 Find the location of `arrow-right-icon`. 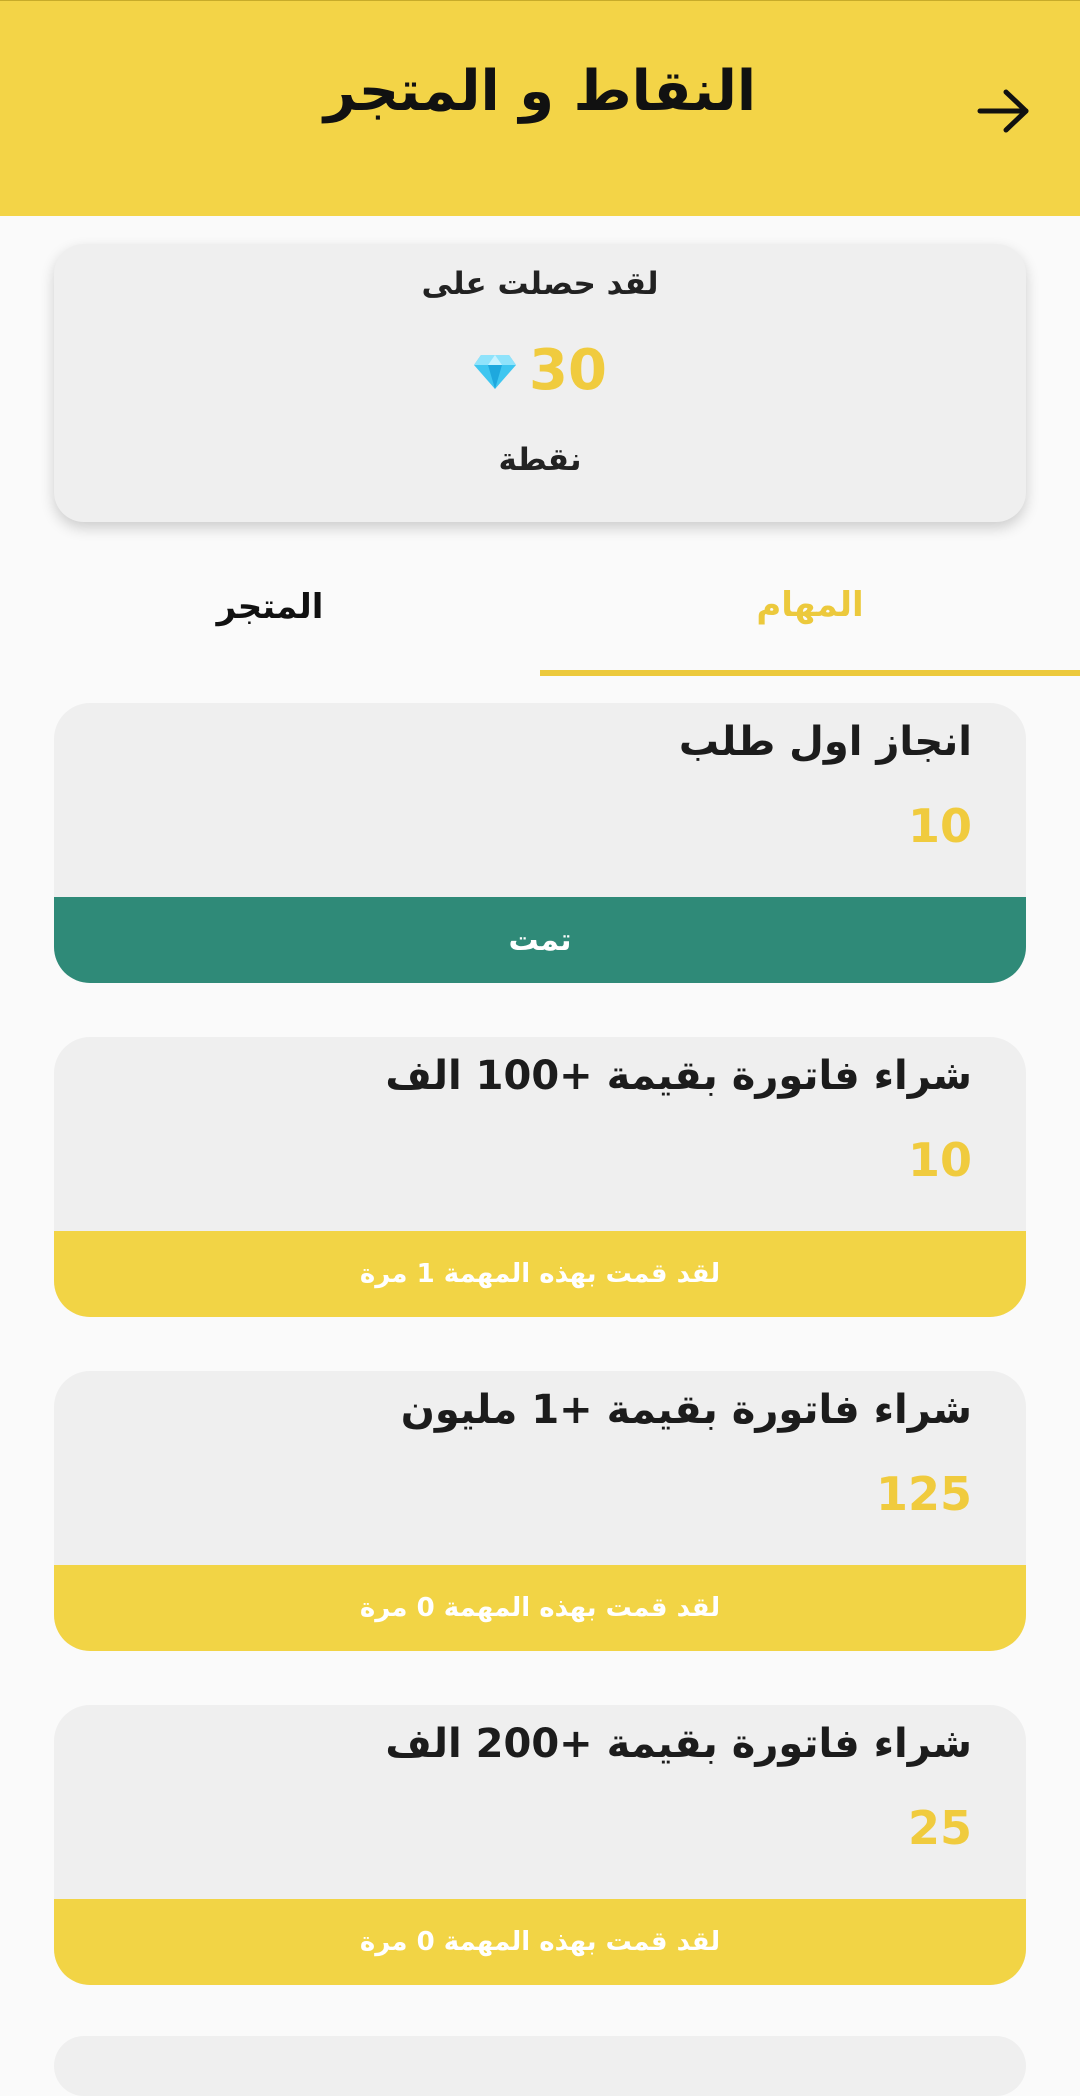

arrow-right-icon is located at coordinates (1003, 111).